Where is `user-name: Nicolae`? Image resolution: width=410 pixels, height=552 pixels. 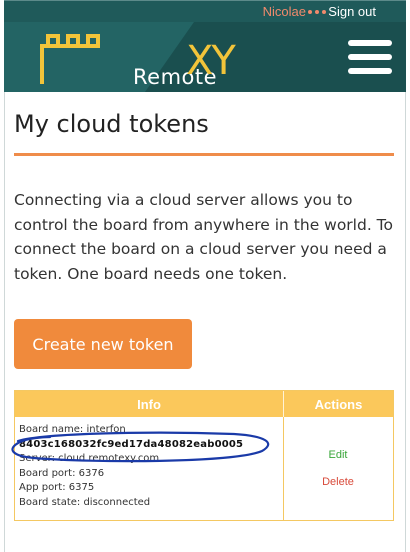 user-name: Nicolae is located at coordinates (284, 11).